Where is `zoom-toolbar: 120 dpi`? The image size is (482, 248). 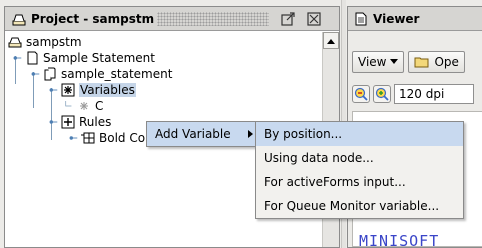 zoom-toolbar: 120 dpi is located at coordinates (413, 94).